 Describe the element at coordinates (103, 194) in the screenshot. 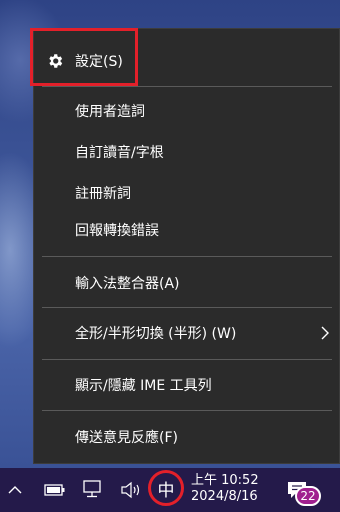

I see `menu-item-label: 註冊新詞` at that location.